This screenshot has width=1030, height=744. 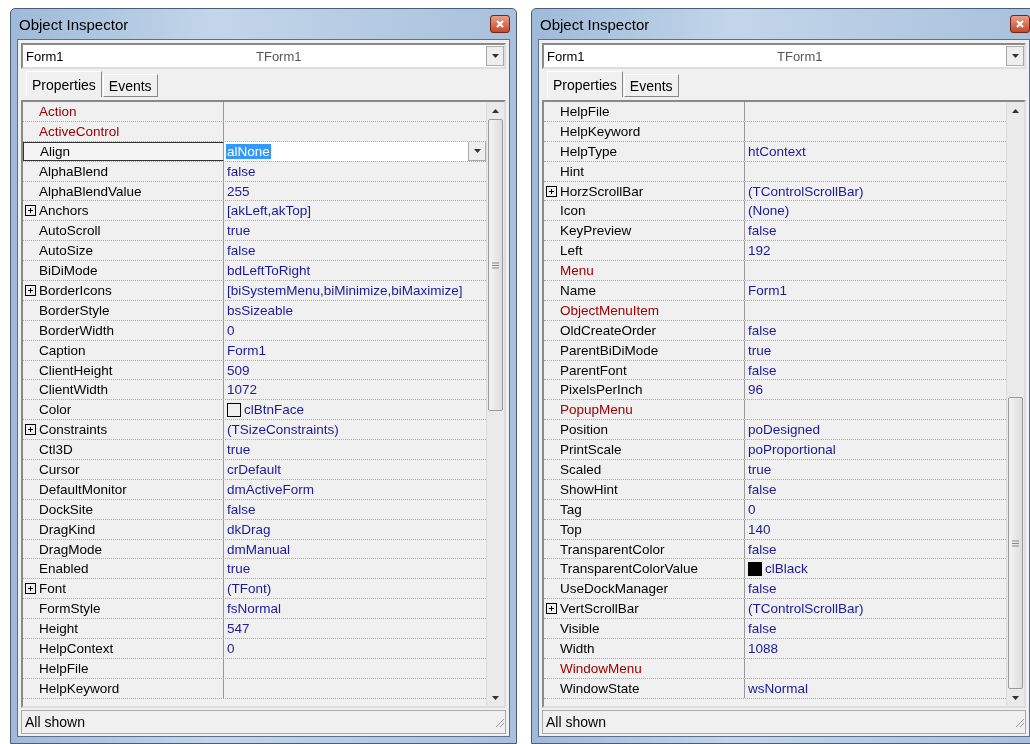 What do you see at coordinates (644, 251) in the screenshot?
I see `property-name: Left` at bounding box center [644, 251].